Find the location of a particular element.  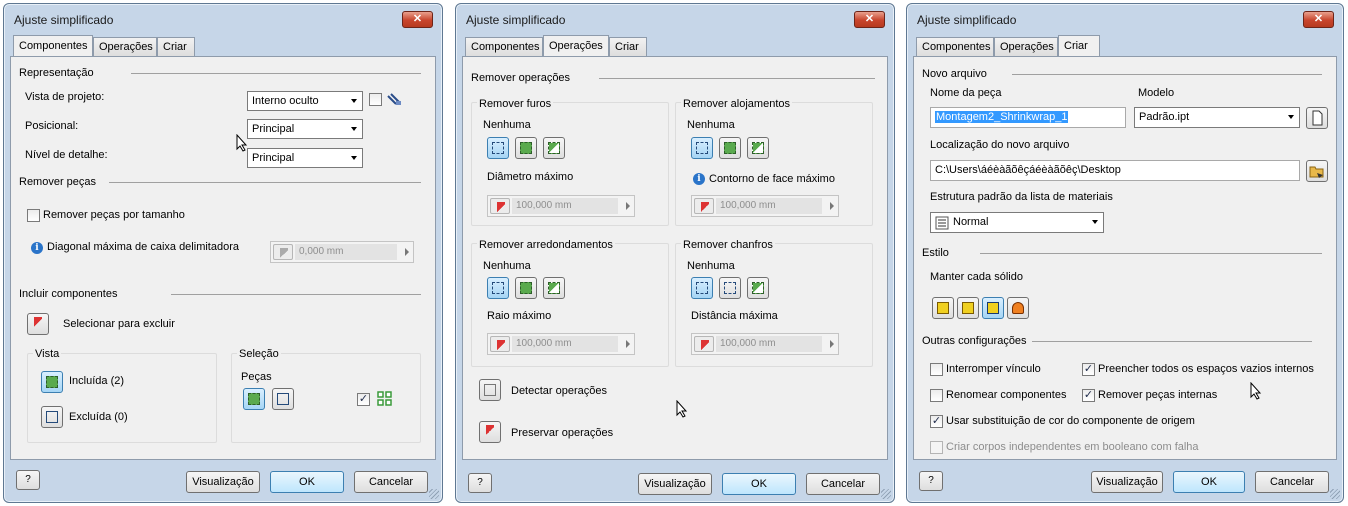

arred-range-button is located at coordinates (554, 288).